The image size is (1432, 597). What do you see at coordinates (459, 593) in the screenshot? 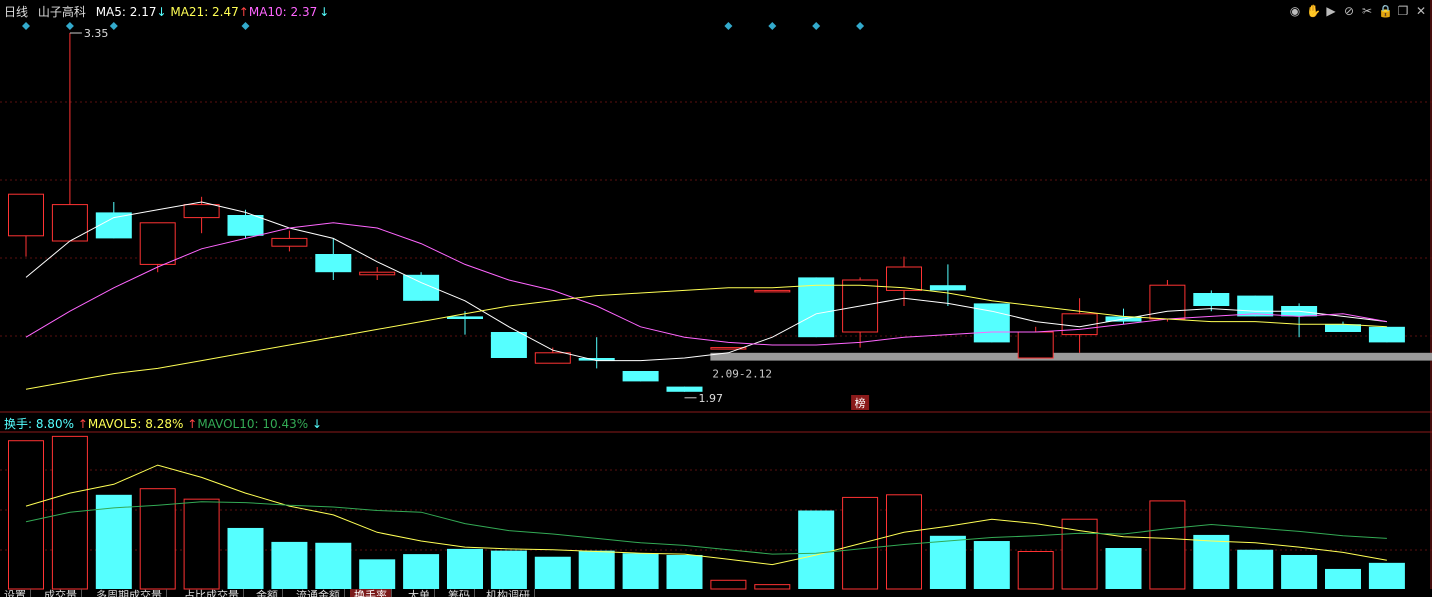
I see `tab-chips: 筹码` at bounding box center [459, 593].